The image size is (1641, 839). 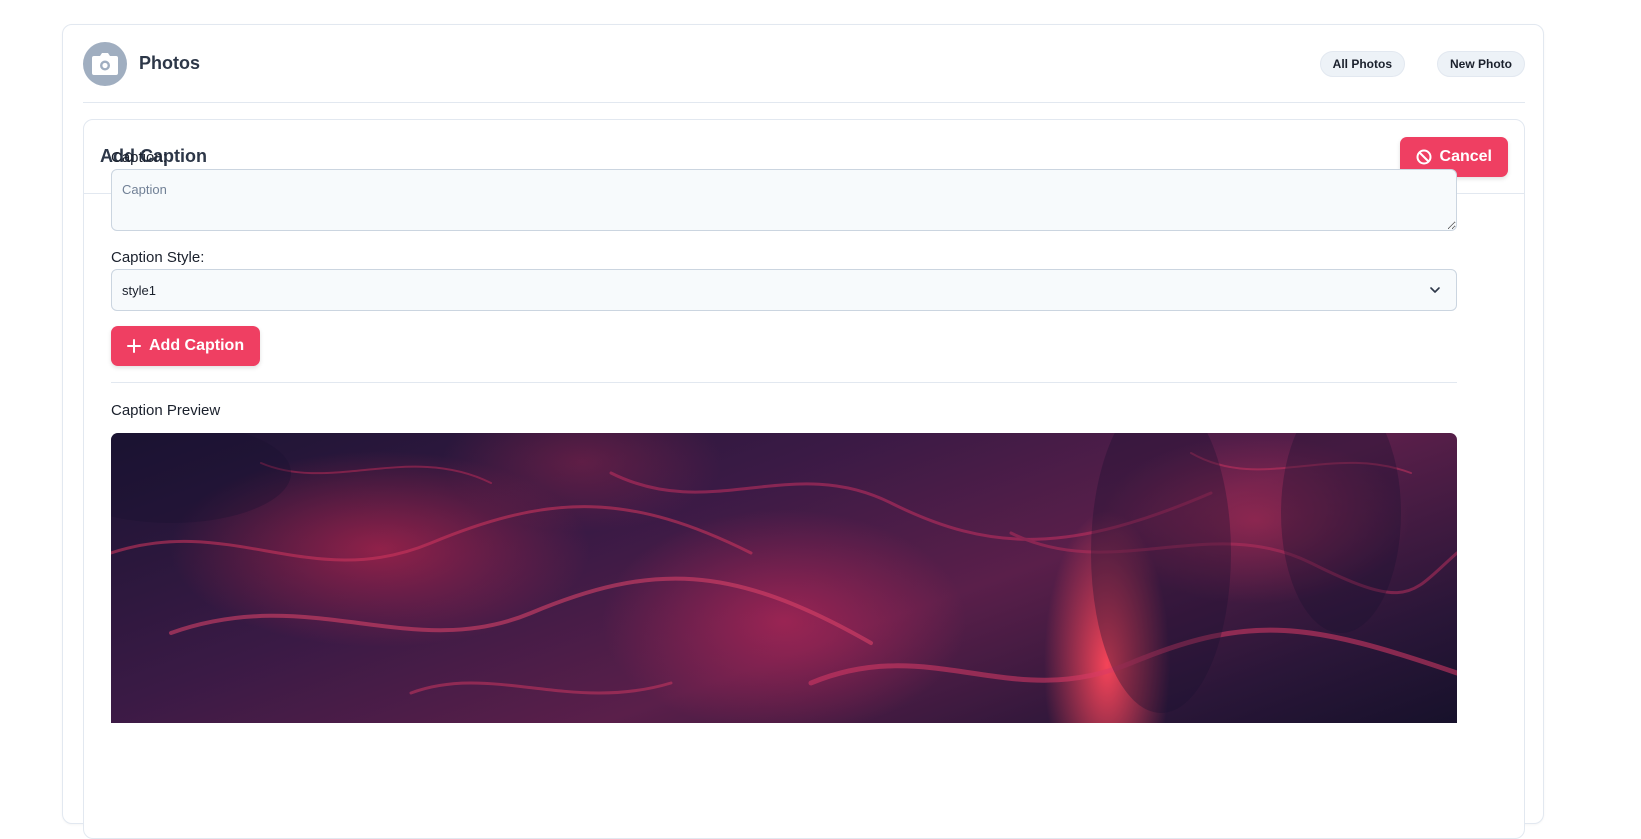 What do you see at coordinates (139, 290) in the screenshot?
I see `caption-style-value: style1` at bounding box center [139, 290].